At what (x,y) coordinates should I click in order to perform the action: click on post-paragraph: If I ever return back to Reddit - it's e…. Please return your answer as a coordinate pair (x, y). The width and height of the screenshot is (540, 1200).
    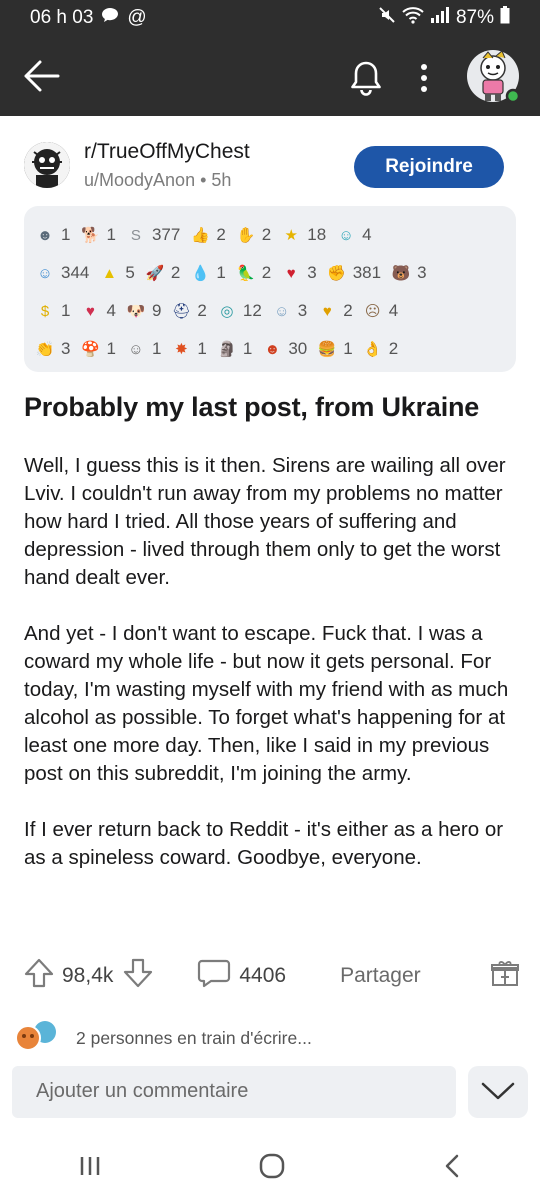
    Looking at the image, I should click on (264, 843).